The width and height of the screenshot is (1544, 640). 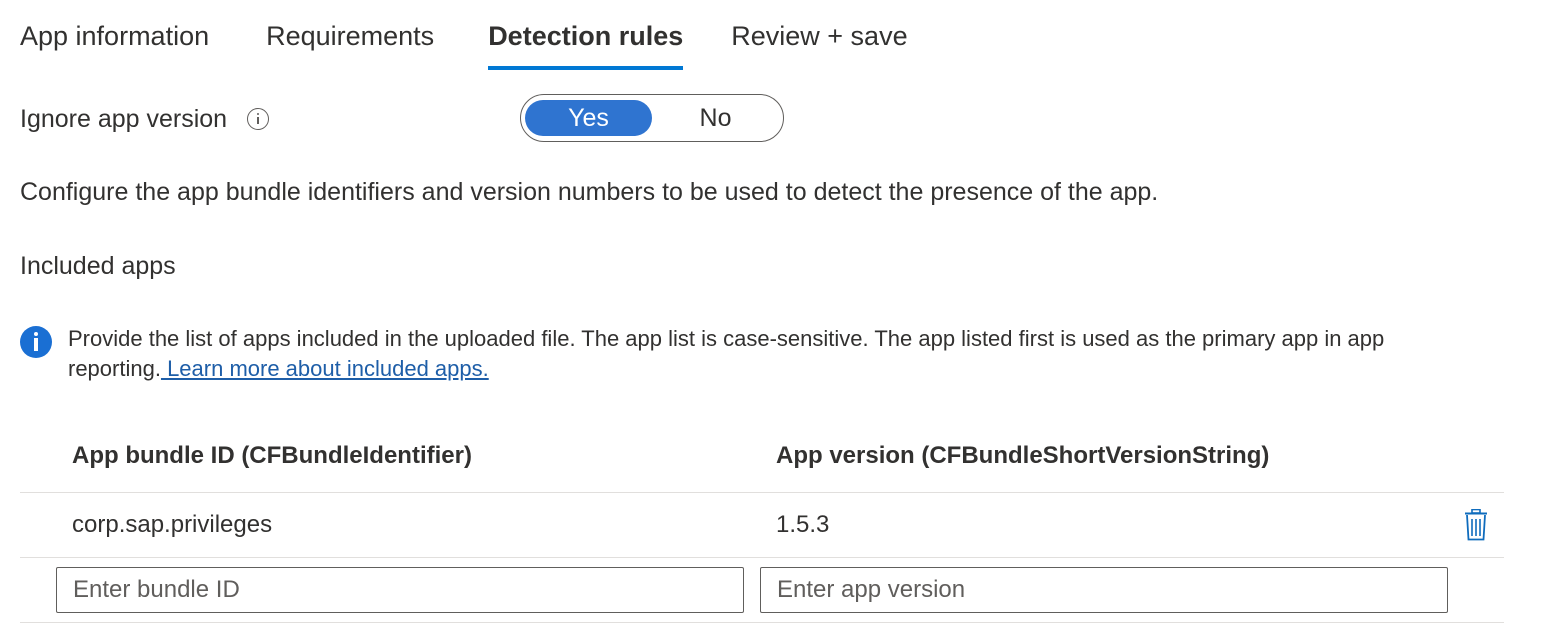 What do you see at coordinates (350, 36) in the screenshot?
I see `tab-requirements: Requirements` at bounding box center [350, 36].